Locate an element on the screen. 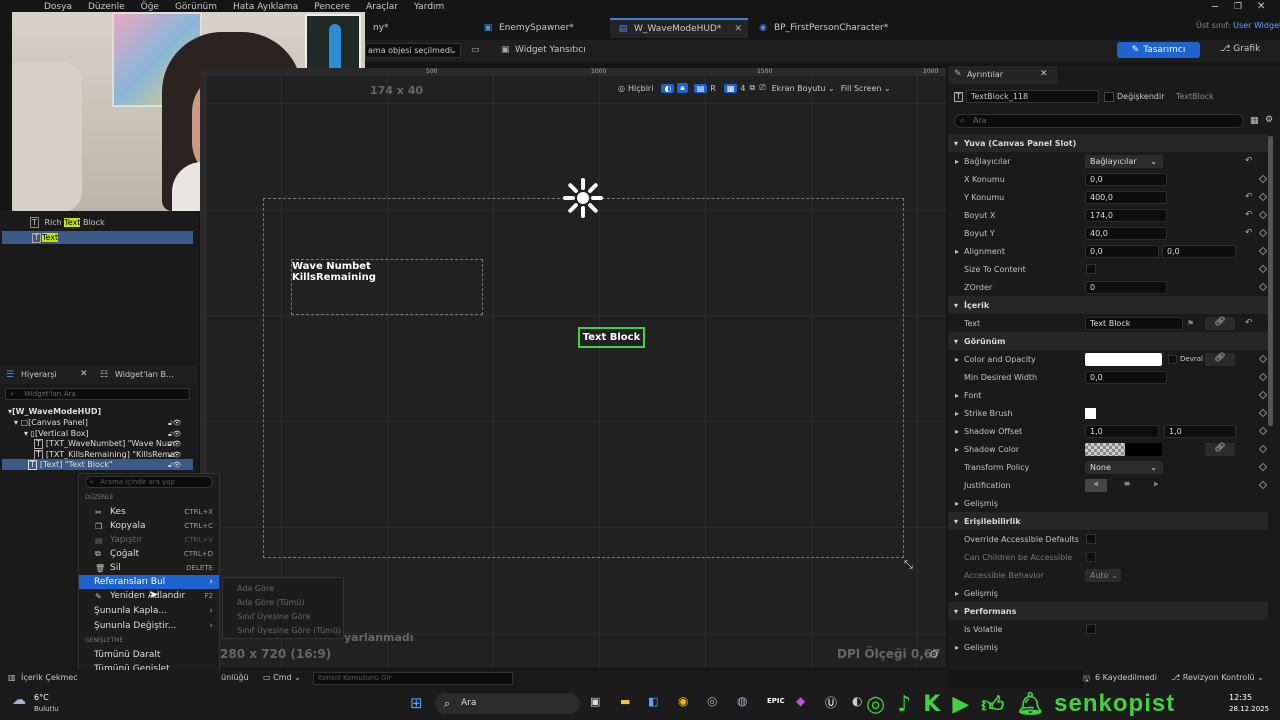 Image resolution: width=1280 pixels, height=720 pixels. slot-section: ▾ Yuva (Canvas Panel Slot) is located at coordinates (1108, 143).